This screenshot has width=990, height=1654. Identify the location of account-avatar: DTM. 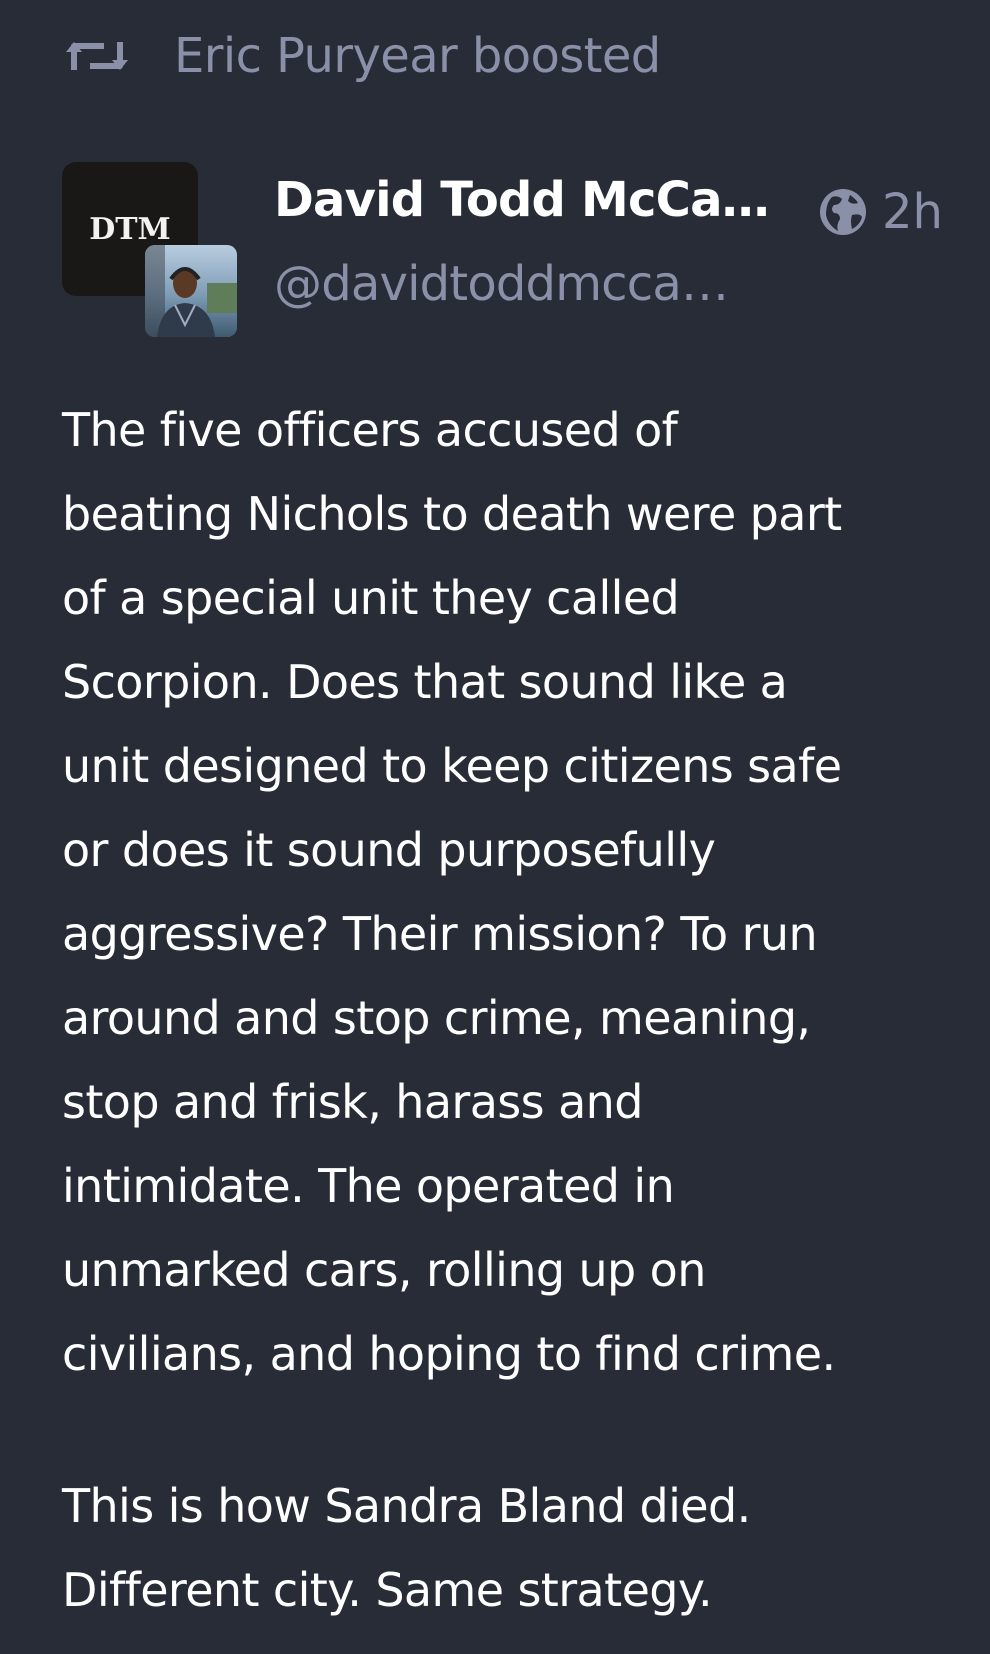
(150, 250).